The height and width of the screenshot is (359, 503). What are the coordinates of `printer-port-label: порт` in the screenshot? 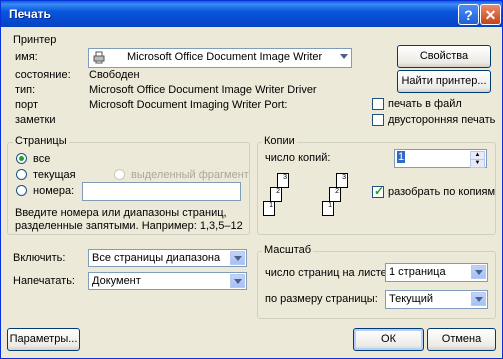 It's located at (26, 105).